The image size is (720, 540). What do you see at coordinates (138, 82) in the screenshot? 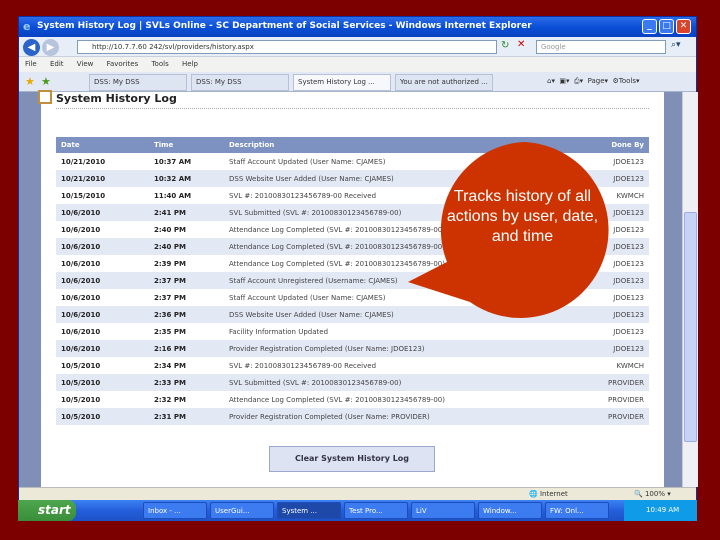
I see `tab-dss-1: DSS: My DSS` at bounding box center [138, 82].